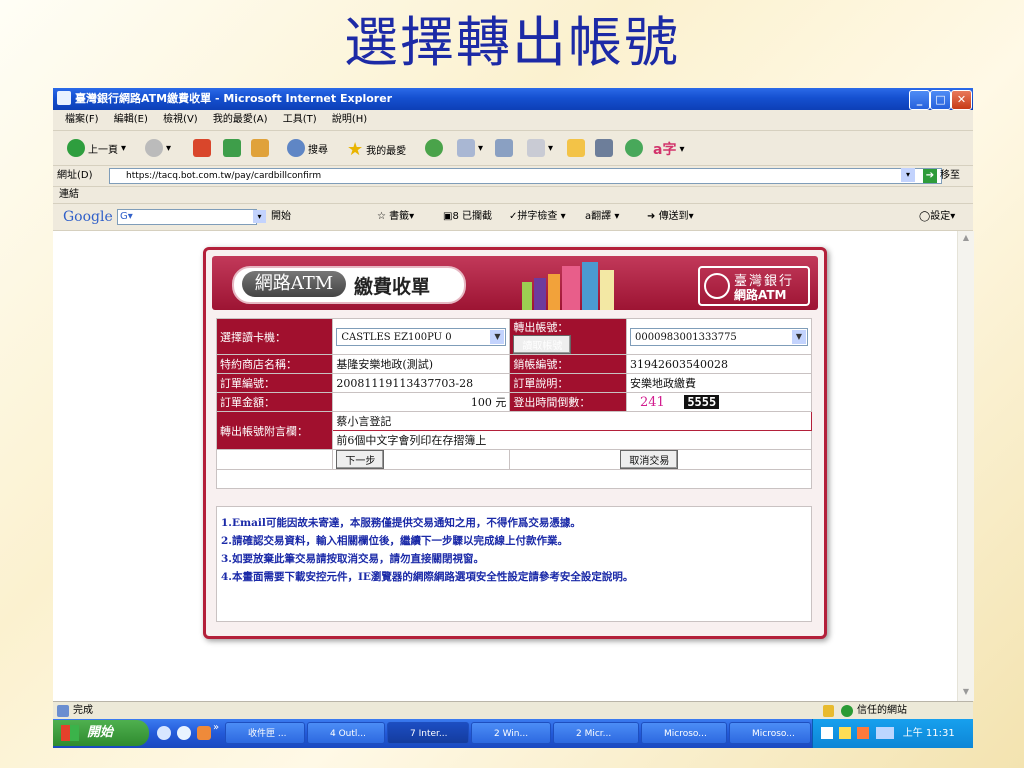  Describe the element at coordinates (63, 711) in the screenshot. I see `page-icon` at that location.